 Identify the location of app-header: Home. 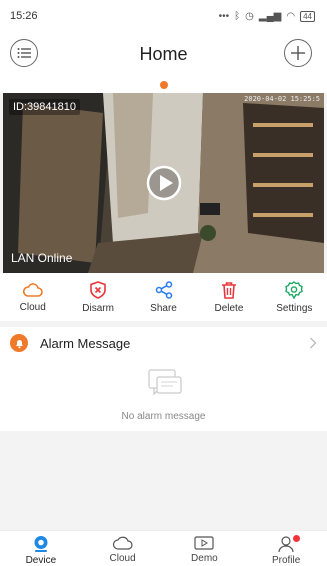
(163, 54).